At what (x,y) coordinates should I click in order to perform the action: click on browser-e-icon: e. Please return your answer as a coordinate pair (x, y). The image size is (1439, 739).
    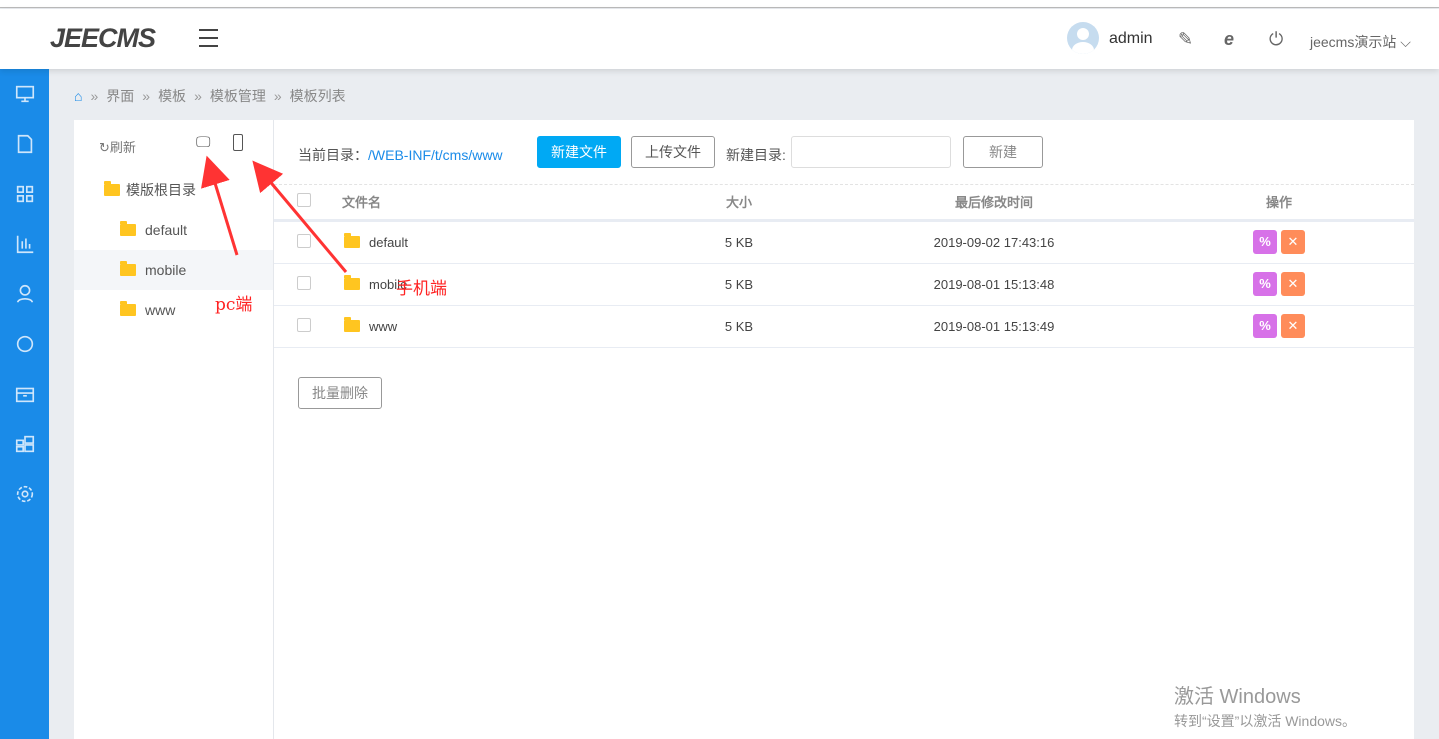
    Looking at the image, I should click on (1229, 39).